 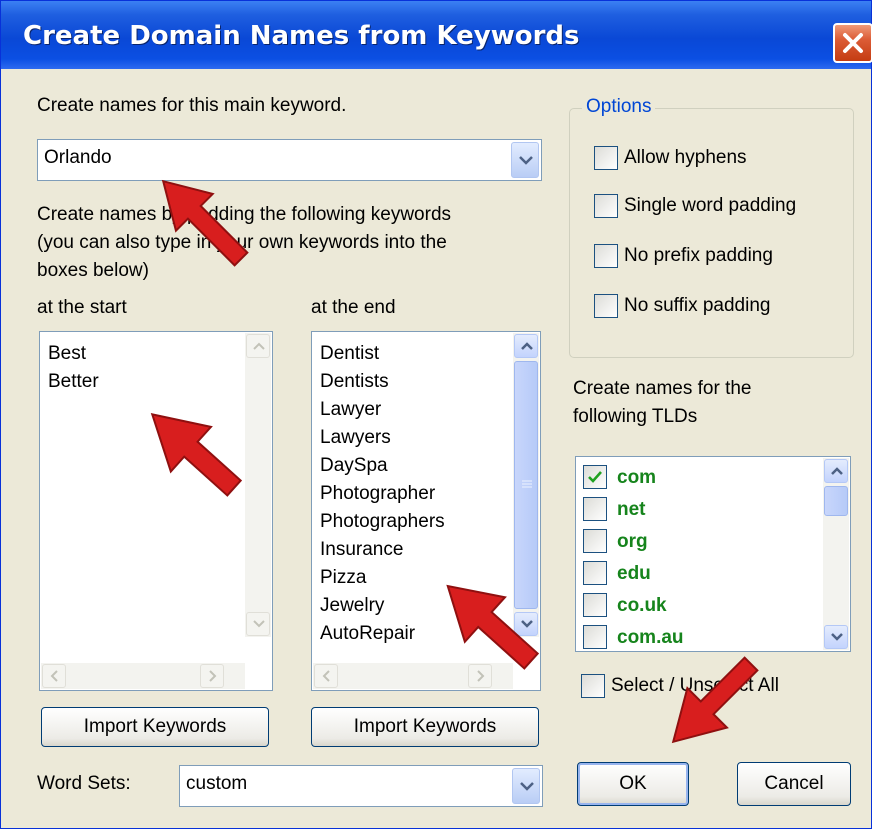 I want to click on start-list-horizontal-scrollbar, so click(x=143, y=676).